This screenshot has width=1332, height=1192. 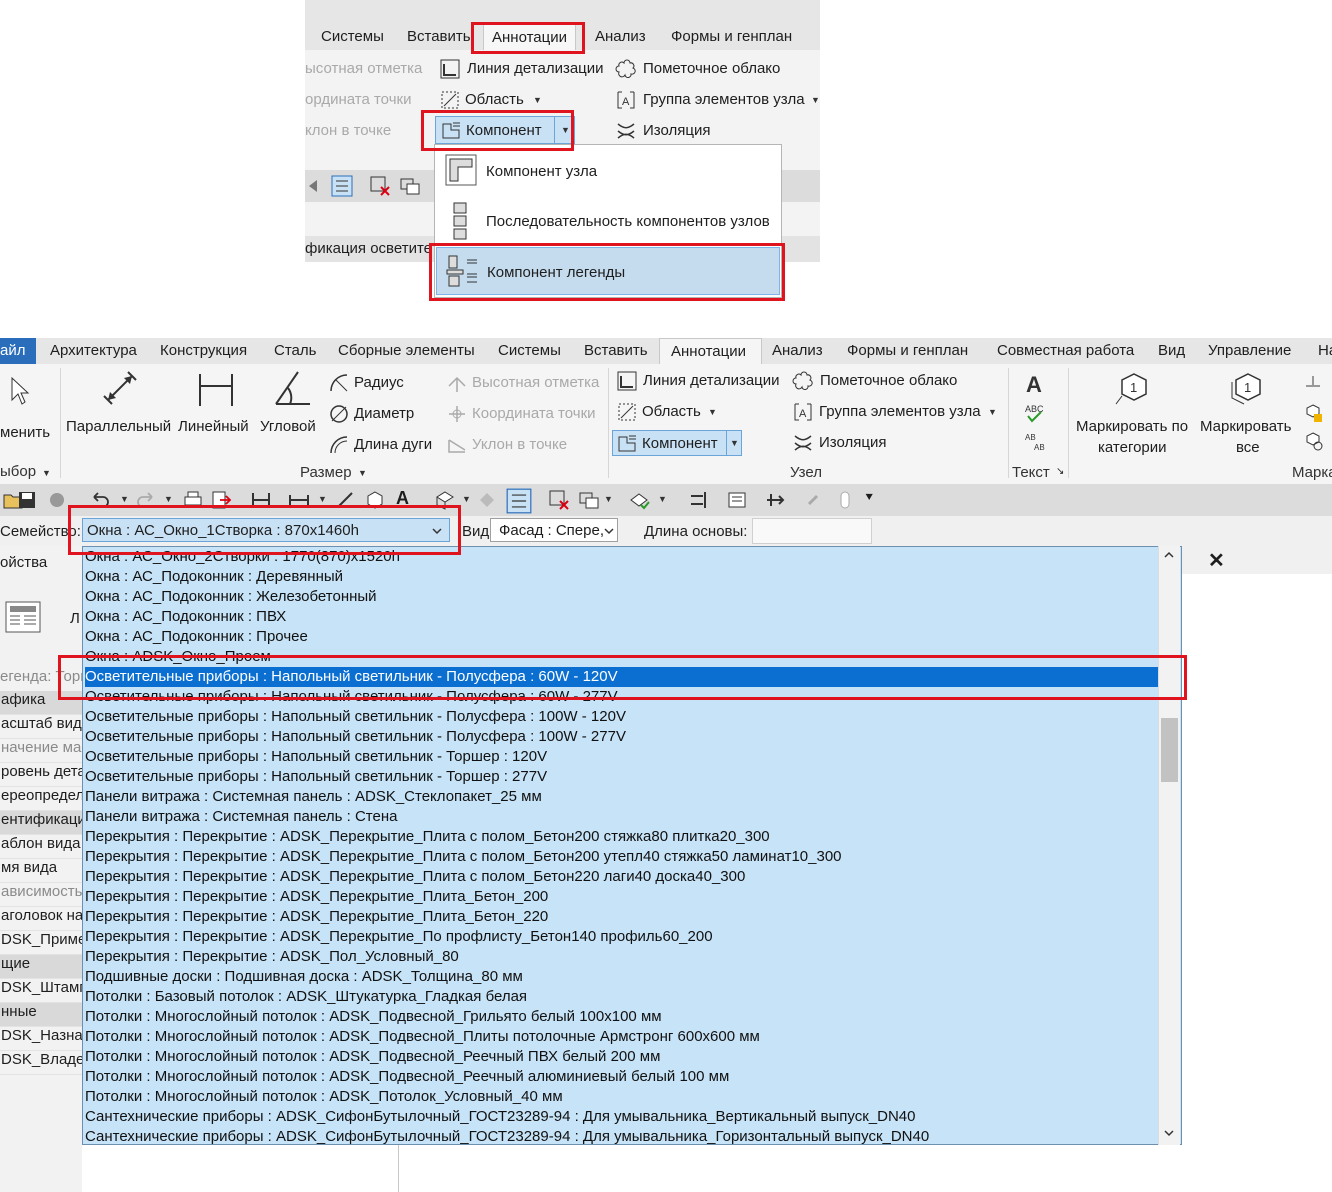 What do you see at coordinates (526, 383) in the screenshot?
I see `spot-elevation-button-2: Высотная отметка` at bounding box center [526, 383].